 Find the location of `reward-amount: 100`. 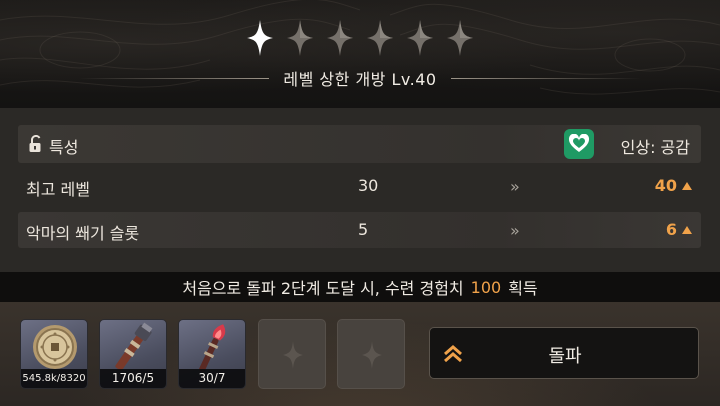

reward-amount: 100 is located at coordinates (486, 287).